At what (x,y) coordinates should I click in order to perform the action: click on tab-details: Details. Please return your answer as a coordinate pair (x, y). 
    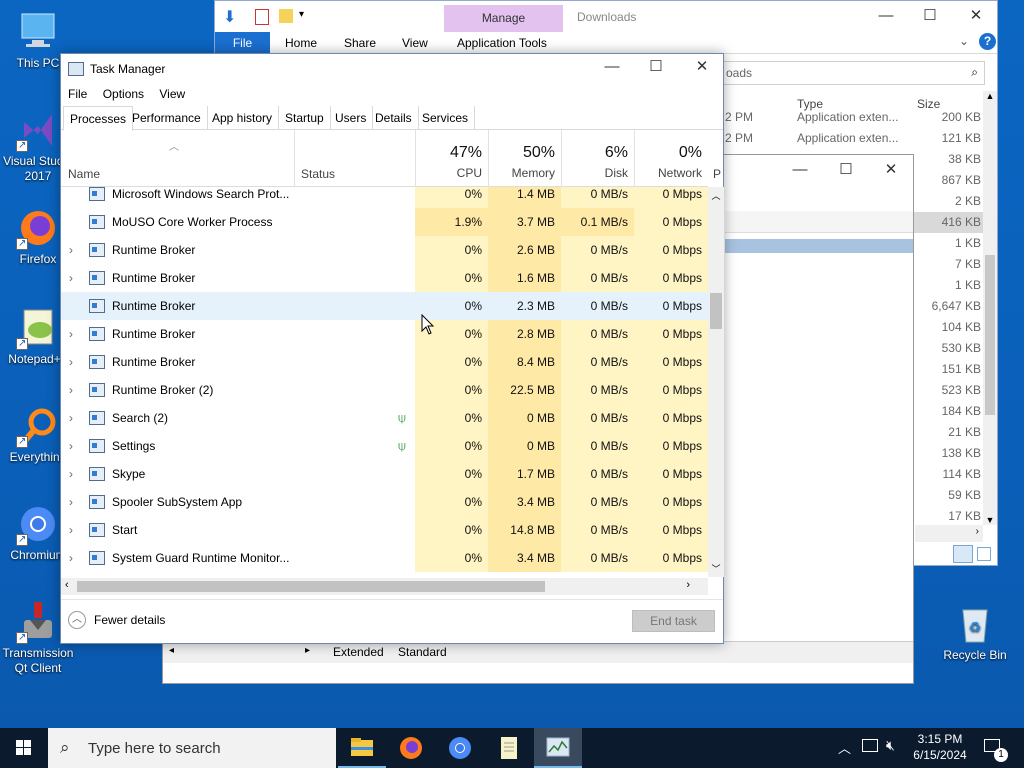
    Looking at the image, I should click on (394, 118).